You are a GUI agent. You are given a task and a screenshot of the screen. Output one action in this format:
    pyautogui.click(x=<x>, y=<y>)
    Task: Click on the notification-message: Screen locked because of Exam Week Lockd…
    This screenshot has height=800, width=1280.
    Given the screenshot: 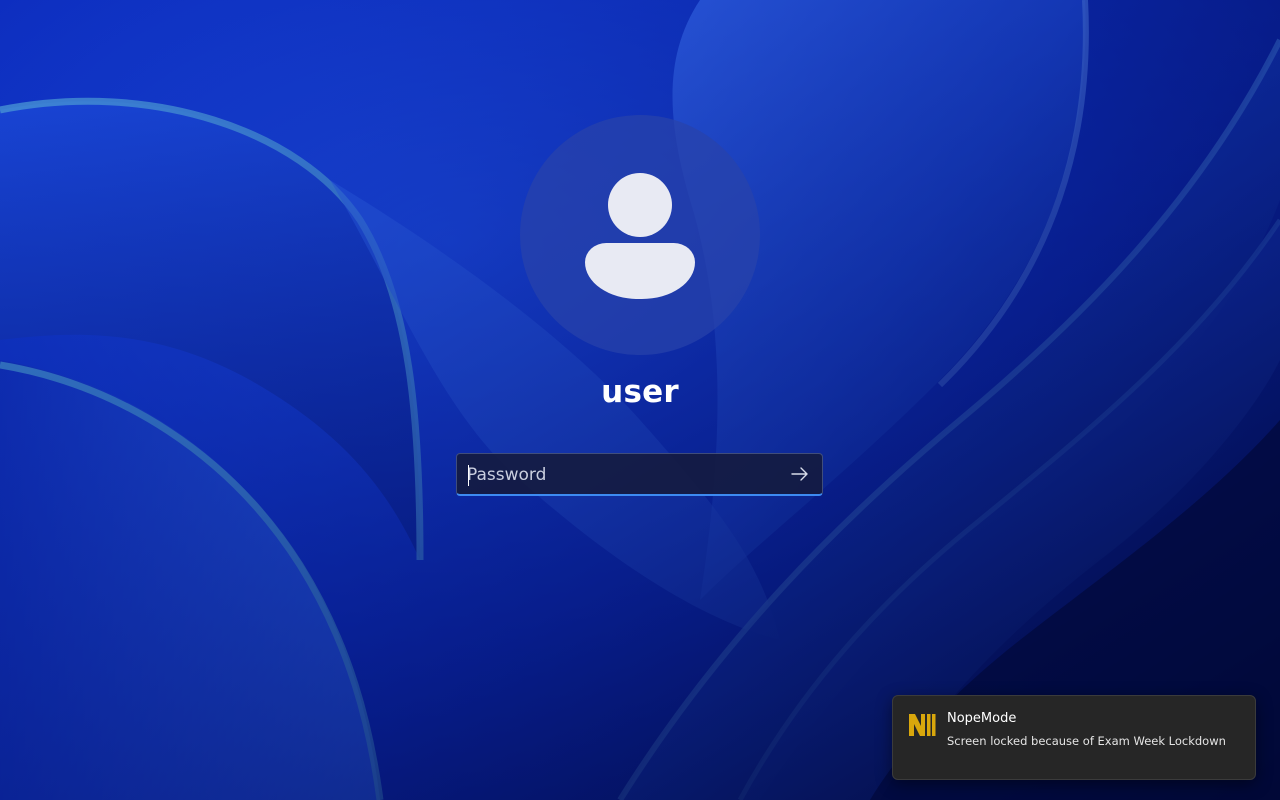 What is the action you would take?
    pyautogui.click(x=1086, y=741)
    